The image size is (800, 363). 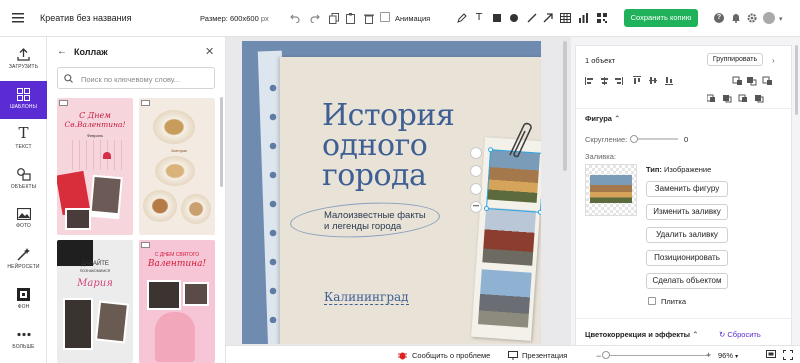 I want to click on line-tool-icon, so click(x=532, y=18).